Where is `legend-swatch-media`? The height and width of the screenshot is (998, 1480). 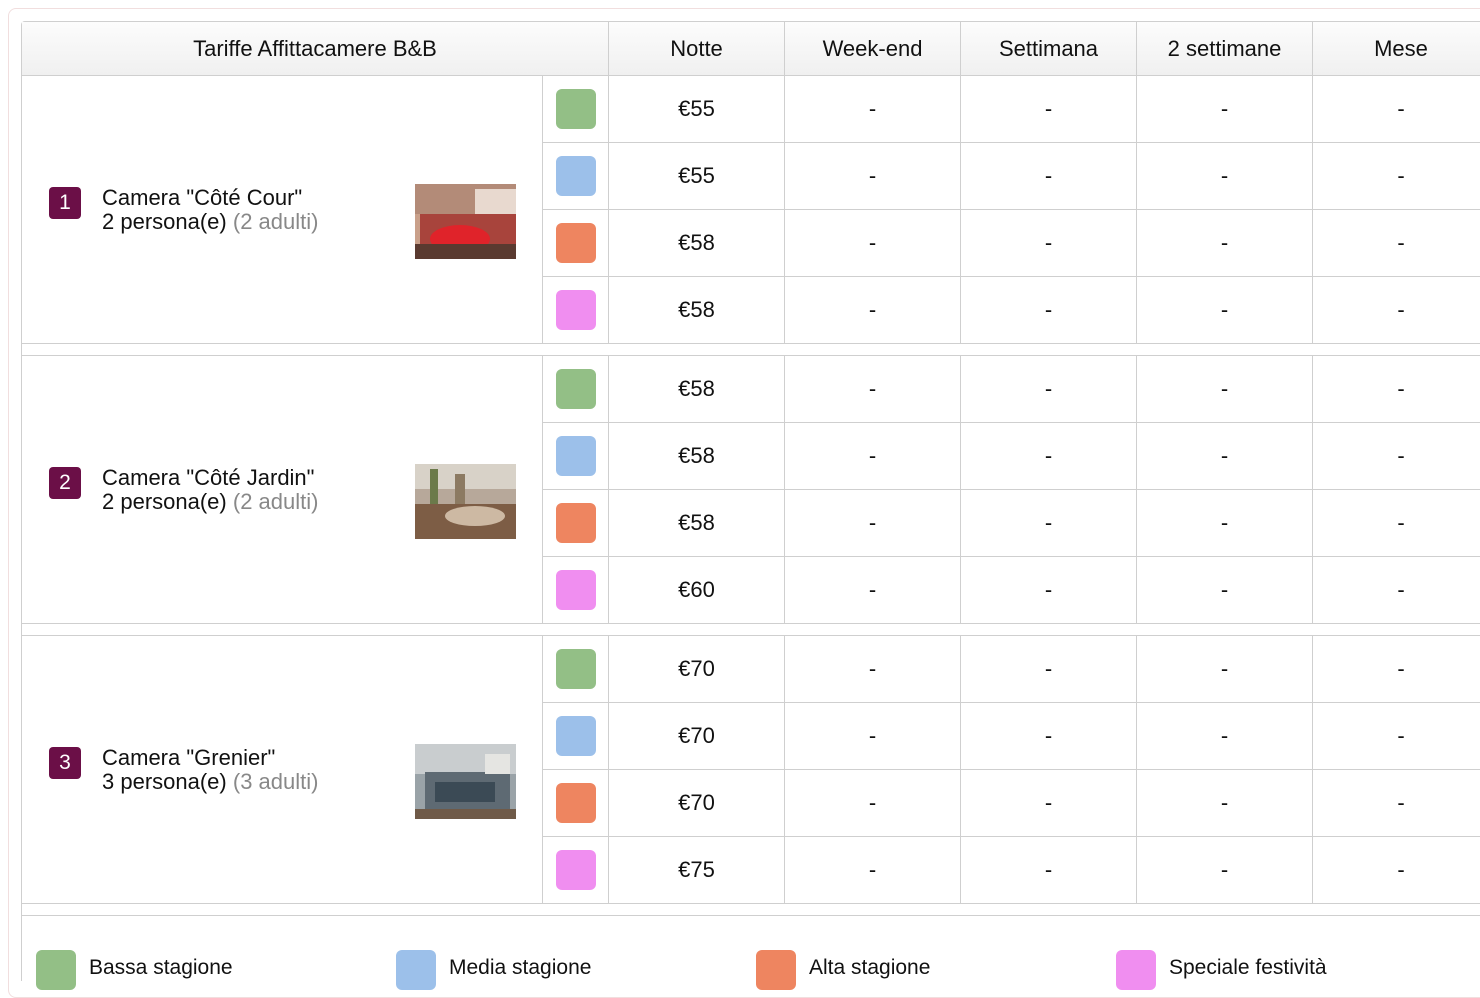
legend-swatch-media is located at coordinates (416, 970).